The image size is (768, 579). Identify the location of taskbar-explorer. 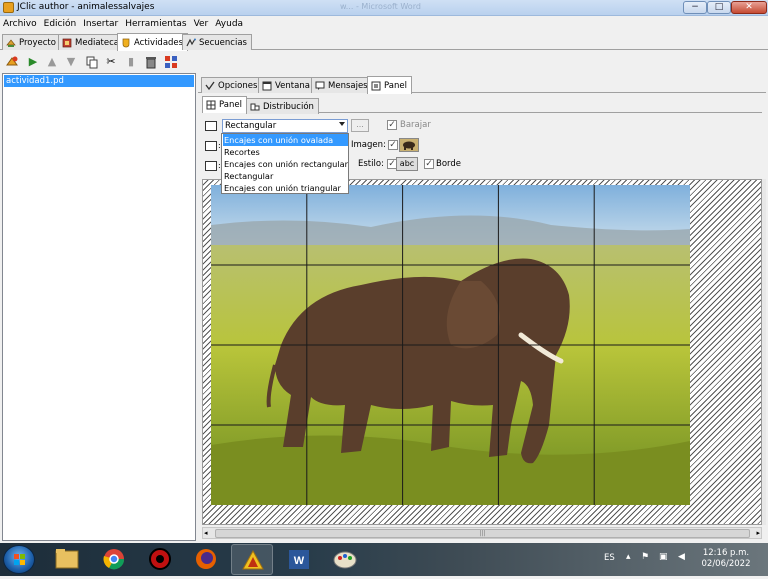
(67, 559).